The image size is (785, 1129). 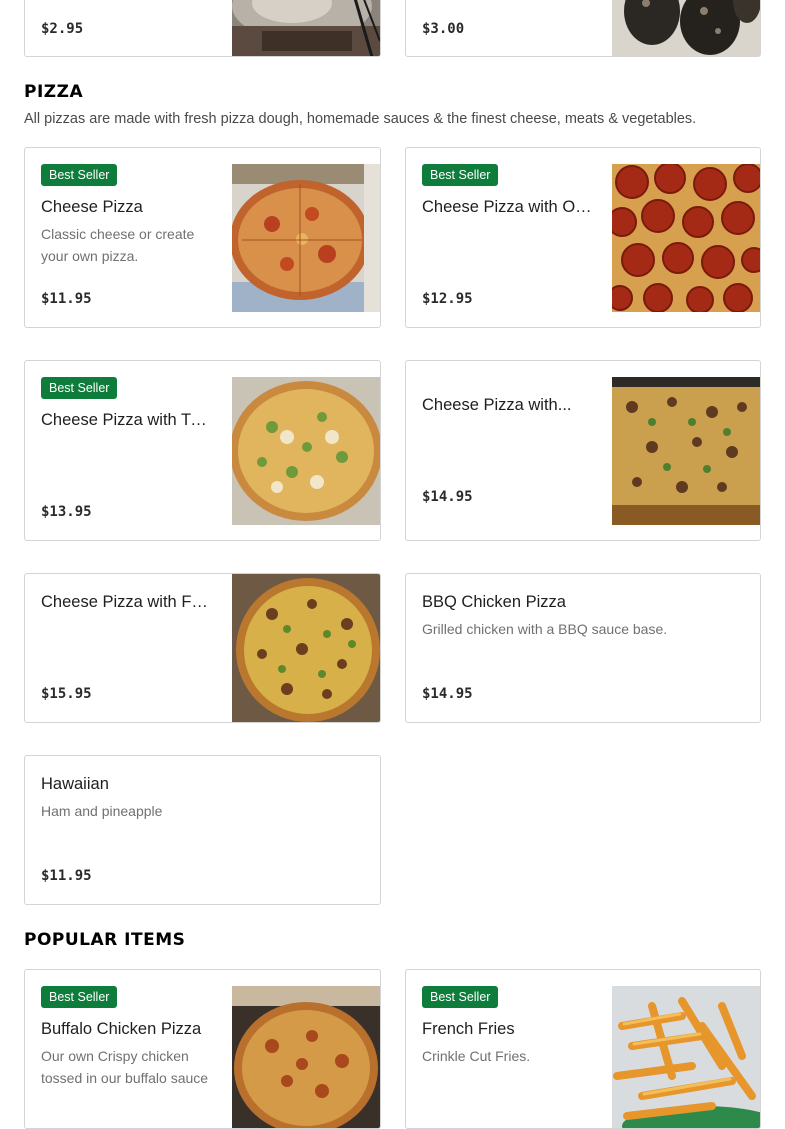 What do you see at coordinates (583, 450) in the screenshot?
I see `menu-item-card: Cheese Pizza with... $14.95` at bounding box center [583, 450].